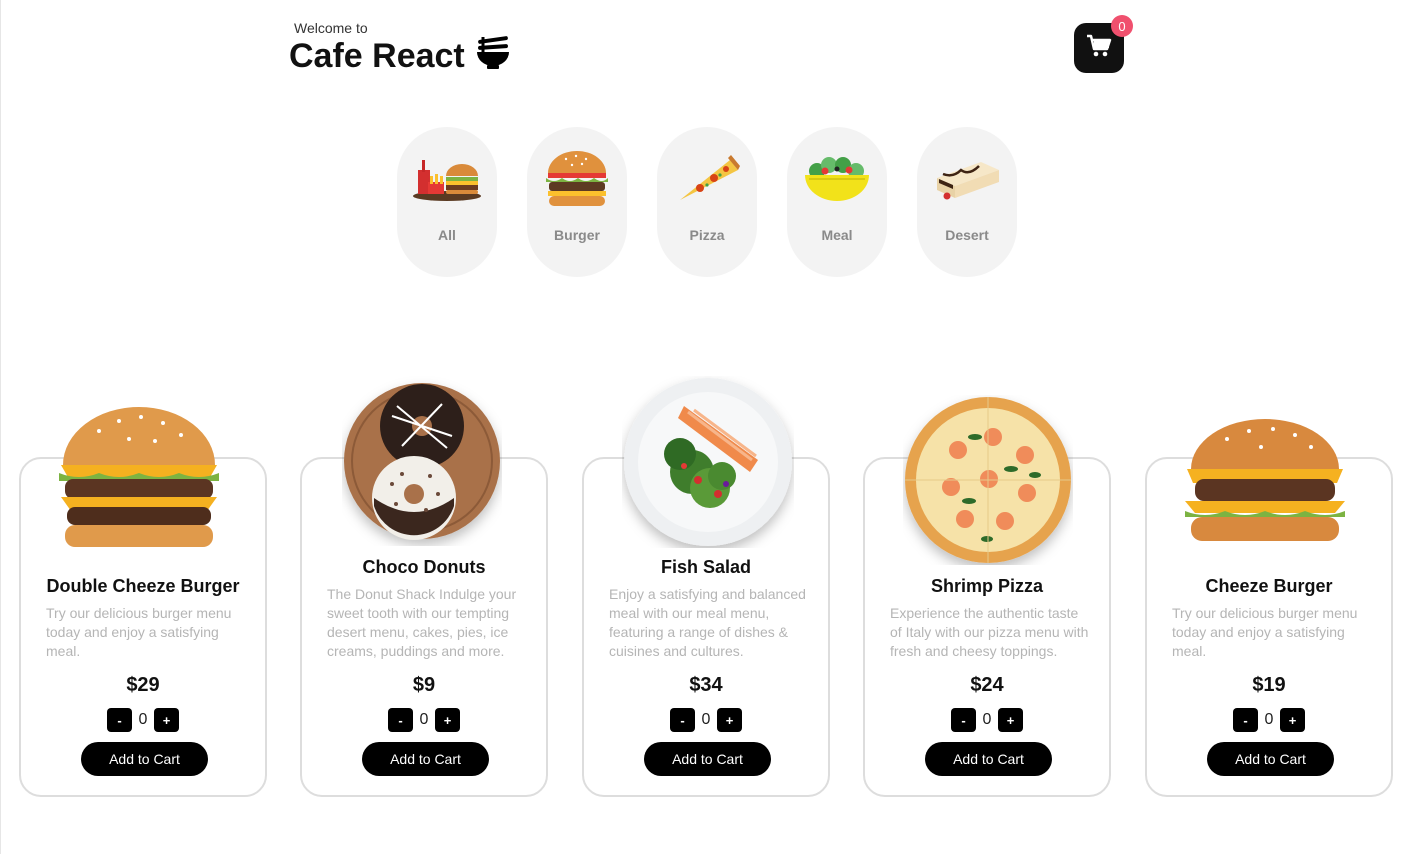 The width and height of the screenshot is (1409, 854). Describe the element at coordinates (987, 586) in the screenshot. I see `product-title: Shrimp Pizza` at that location.